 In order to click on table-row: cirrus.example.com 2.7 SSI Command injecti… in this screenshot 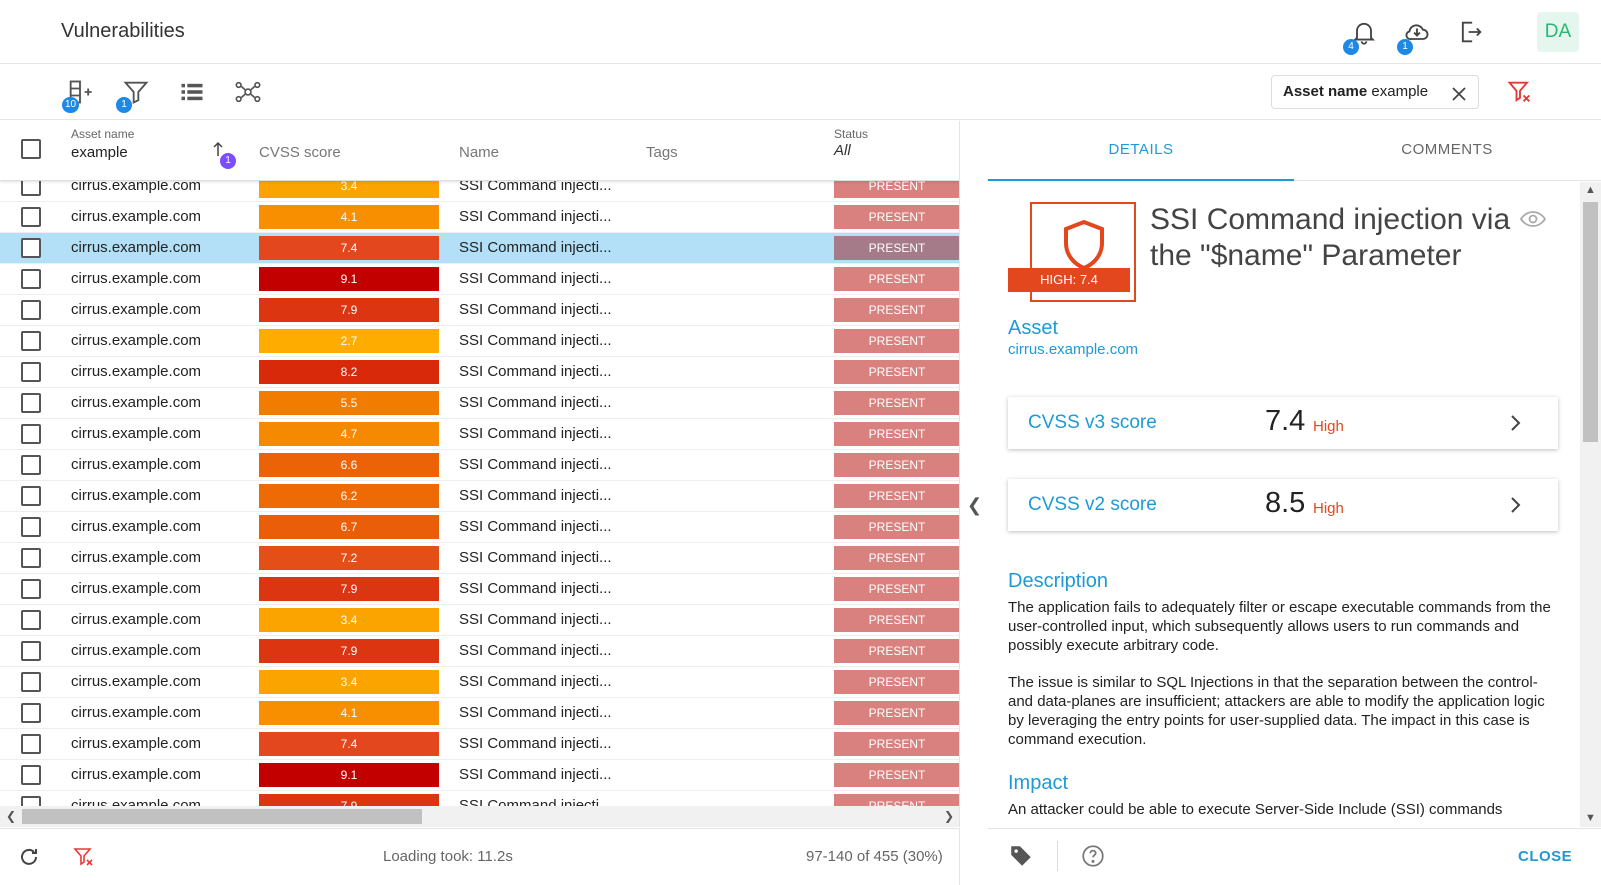, I will do `click(479, 341)`.